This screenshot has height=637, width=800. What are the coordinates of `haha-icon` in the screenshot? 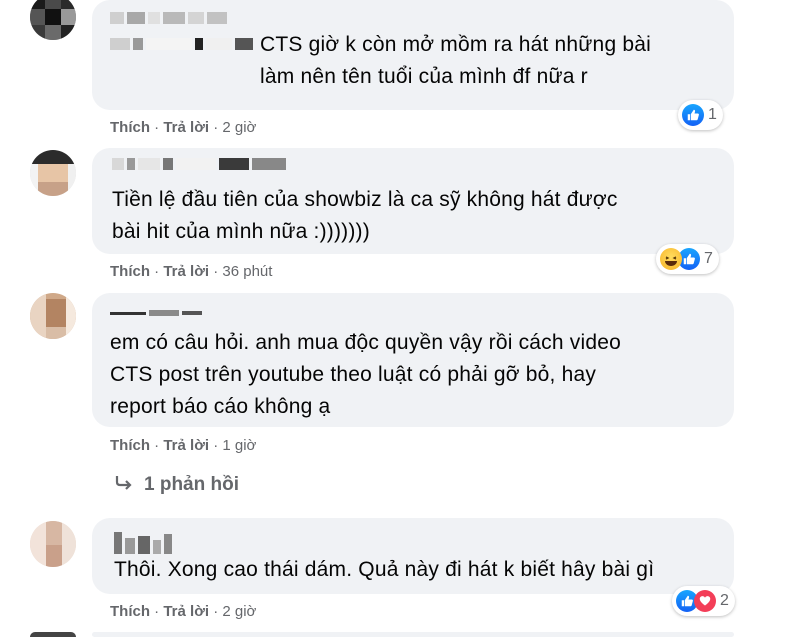 It's located at (671, 259).